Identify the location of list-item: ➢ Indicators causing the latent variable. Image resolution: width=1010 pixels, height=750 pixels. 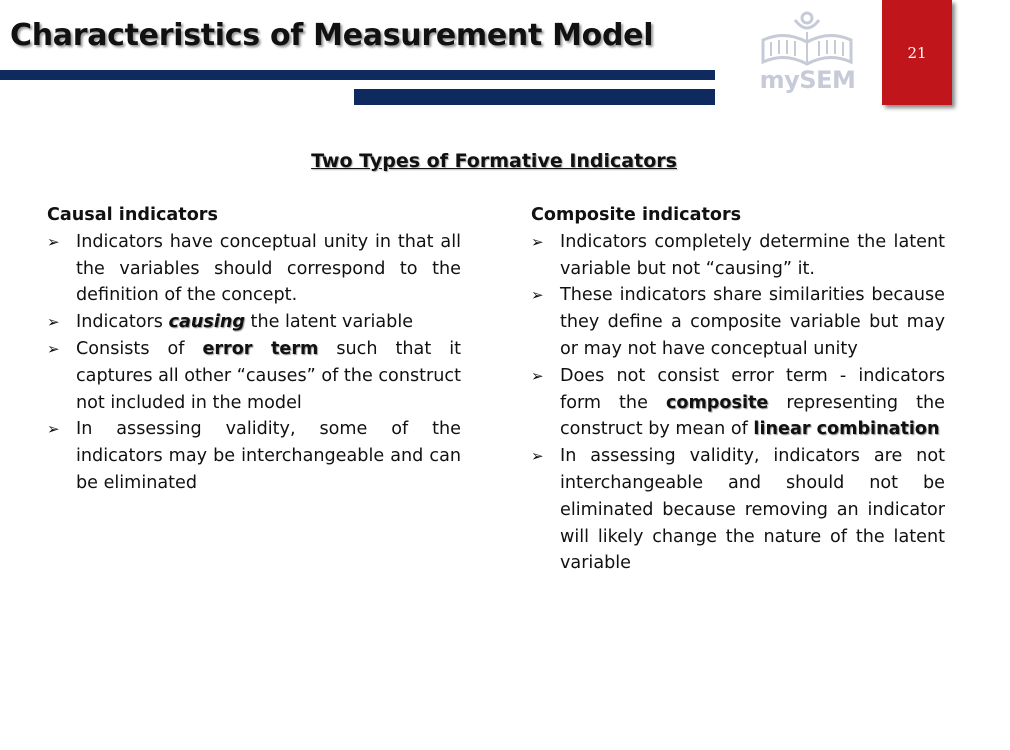
(254, 322).